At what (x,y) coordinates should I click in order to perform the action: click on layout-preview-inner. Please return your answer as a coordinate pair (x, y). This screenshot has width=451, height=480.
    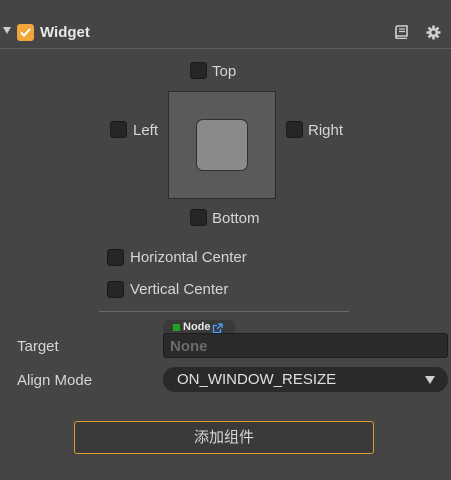
    Looking at the image, I should click on (222, 145).